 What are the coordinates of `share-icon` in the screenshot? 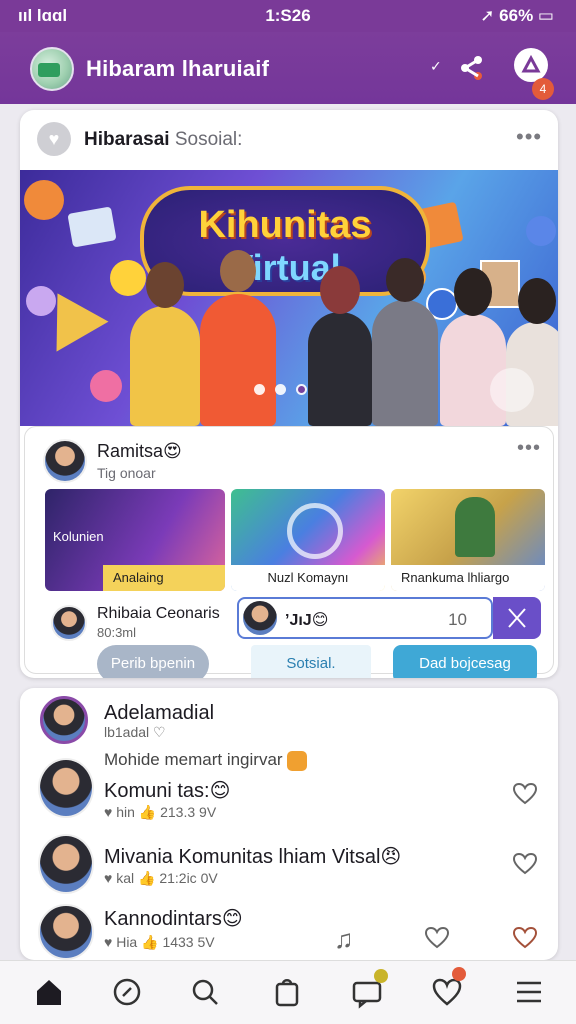 It's located at (472, 68).